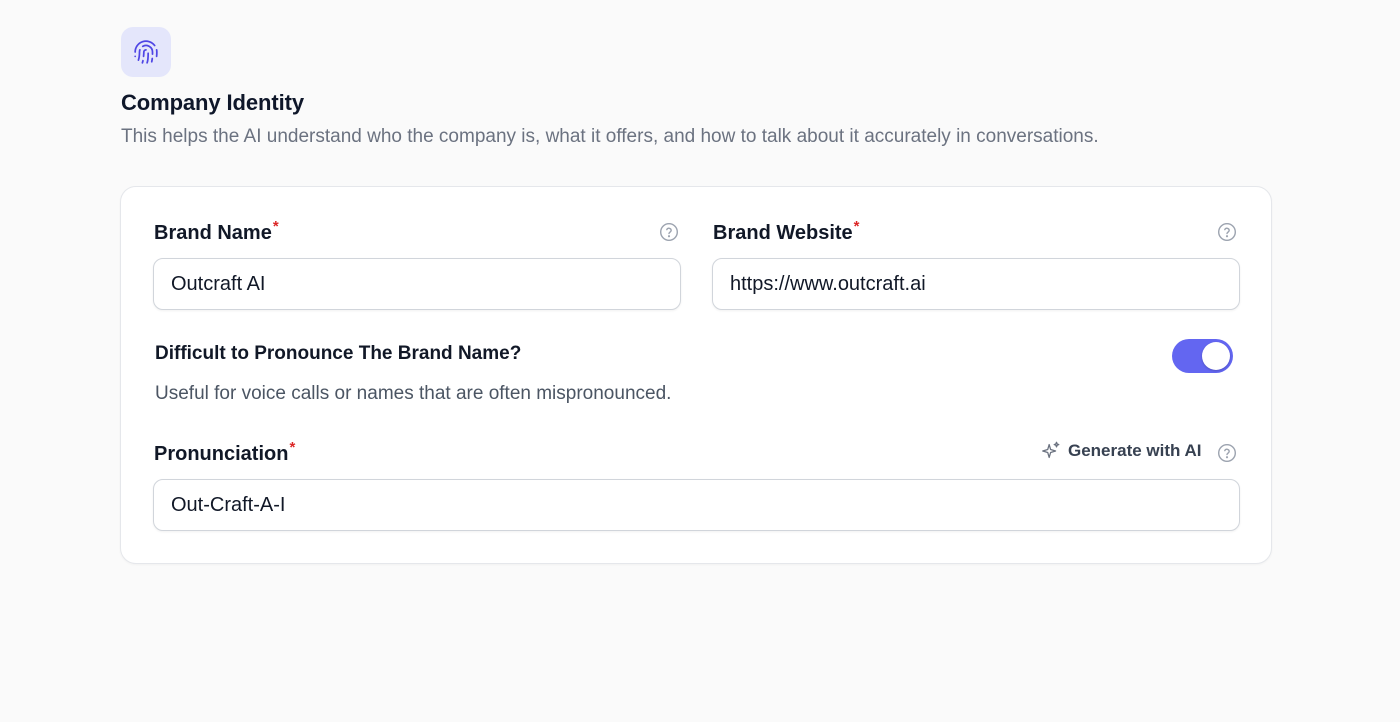 The width and height of the screenshot is (1400, 722). I want to click on brand-website-input, so click(976, 284).